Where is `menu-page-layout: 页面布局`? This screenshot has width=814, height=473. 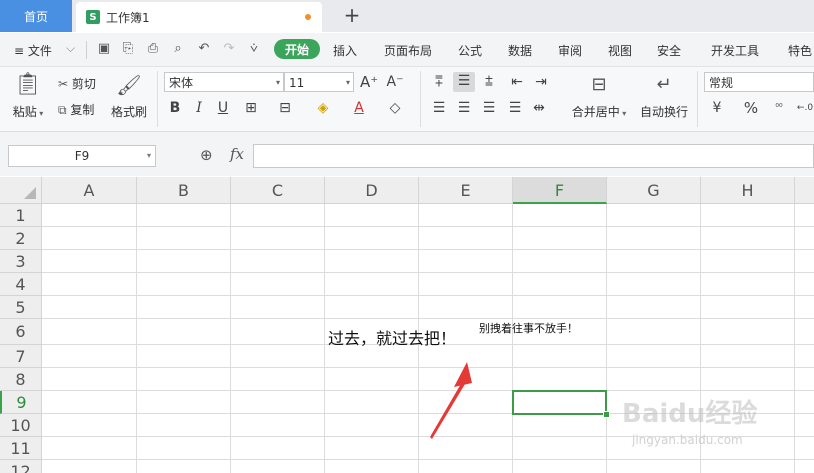 menu-page-layout: 页面布局 is located at coordinates (408, 50).